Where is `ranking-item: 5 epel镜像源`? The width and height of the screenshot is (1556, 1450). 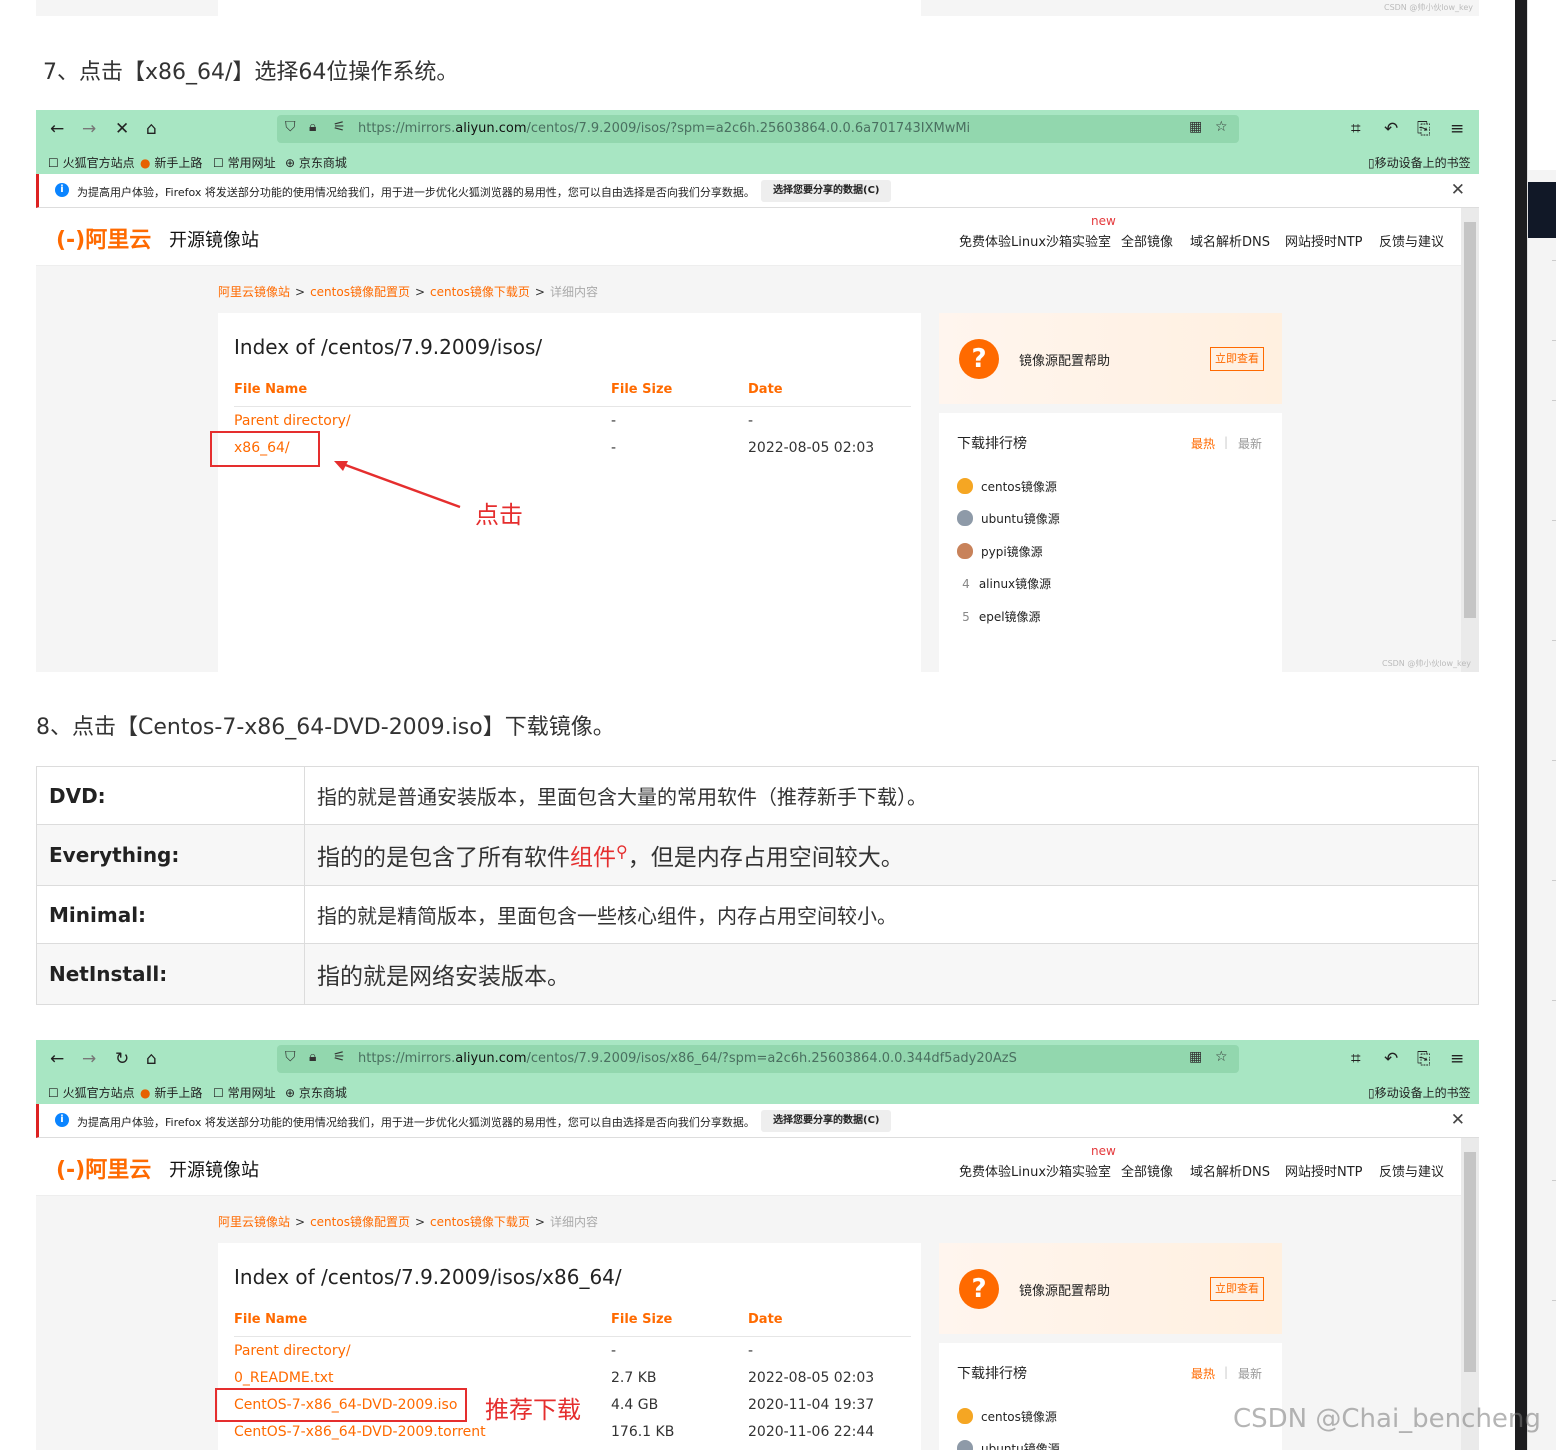
ranking-item: 5 epel镜像源 is located at coordinates (998, 616).